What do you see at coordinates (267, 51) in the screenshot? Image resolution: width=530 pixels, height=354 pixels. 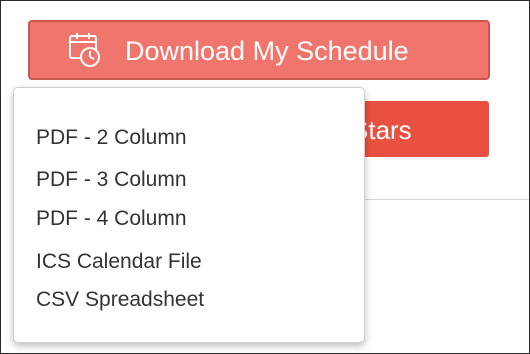 I see `download-my-schedule-label: Download My Schedule` at bounding box center [267, 51].